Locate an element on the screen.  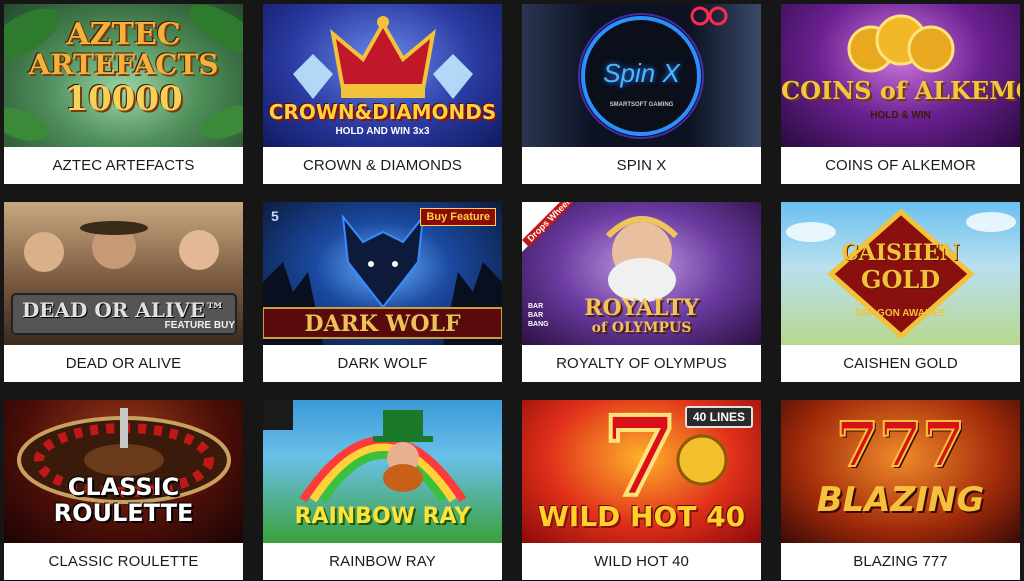
game-tagline: HOLD AND WIN 3x3 is located at coordinates (382, 131).